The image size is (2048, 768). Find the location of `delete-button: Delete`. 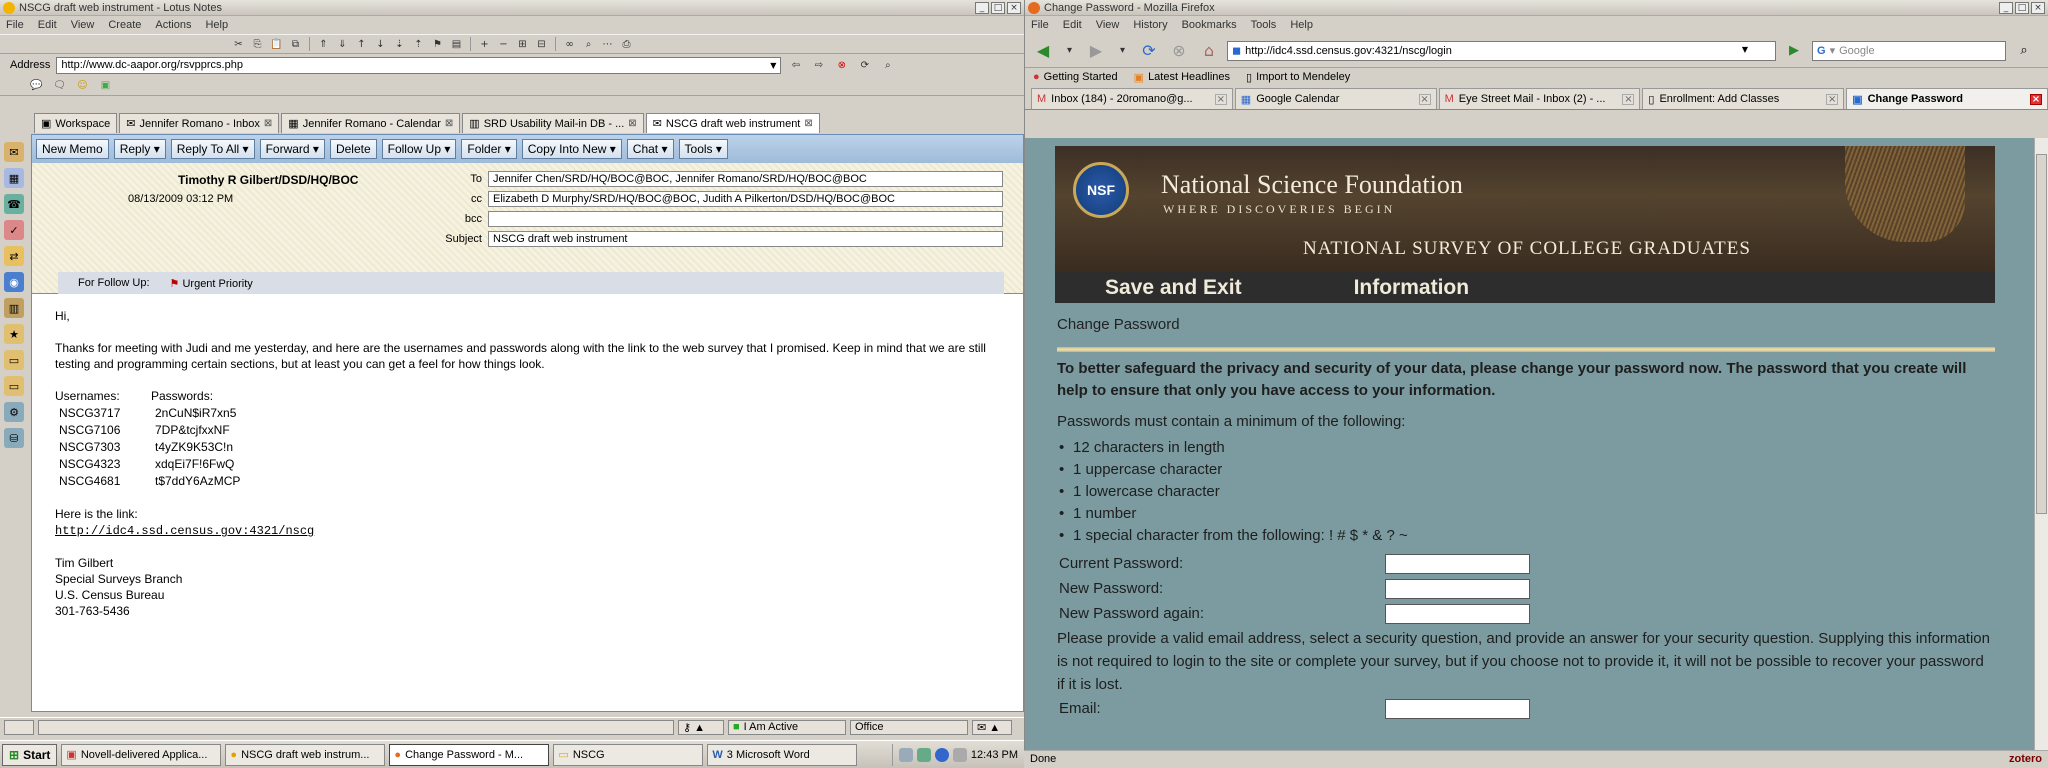

delete-button: Delete is located at coordinates (353, 149).